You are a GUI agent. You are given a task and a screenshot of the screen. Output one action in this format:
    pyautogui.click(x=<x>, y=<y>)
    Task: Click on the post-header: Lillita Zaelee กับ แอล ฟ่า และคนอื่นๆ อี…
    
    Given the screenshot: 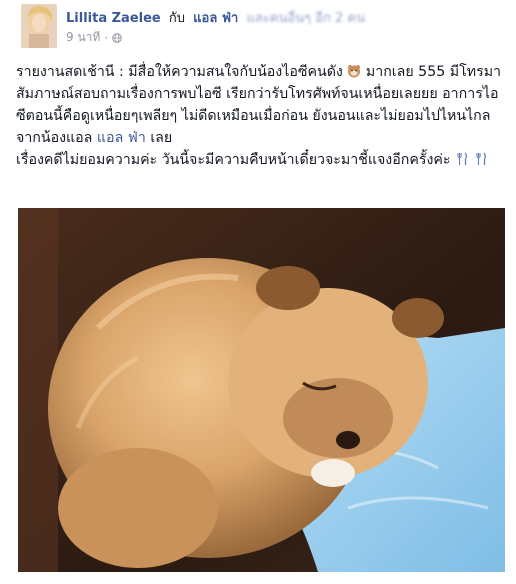 What is the action you would take?
    pyautogui.click(x=215, y=17)
    